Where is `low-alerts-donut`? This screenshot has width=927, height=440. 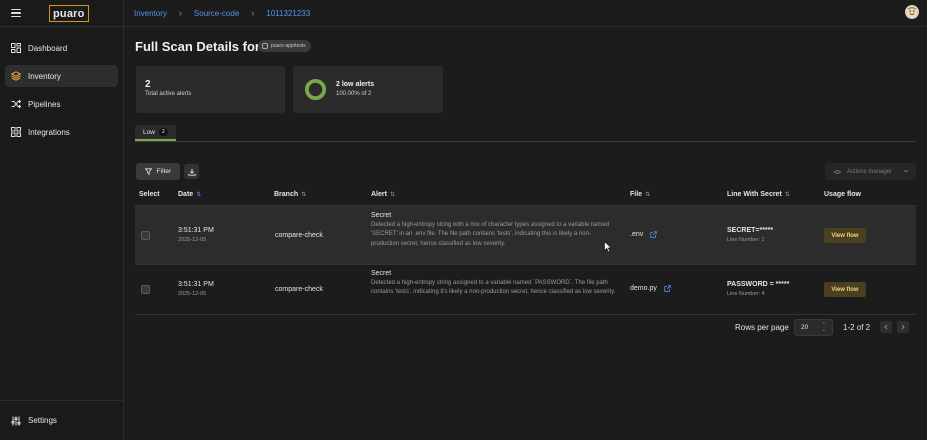 low-alerts-donut is located at coordinates (315, 89).